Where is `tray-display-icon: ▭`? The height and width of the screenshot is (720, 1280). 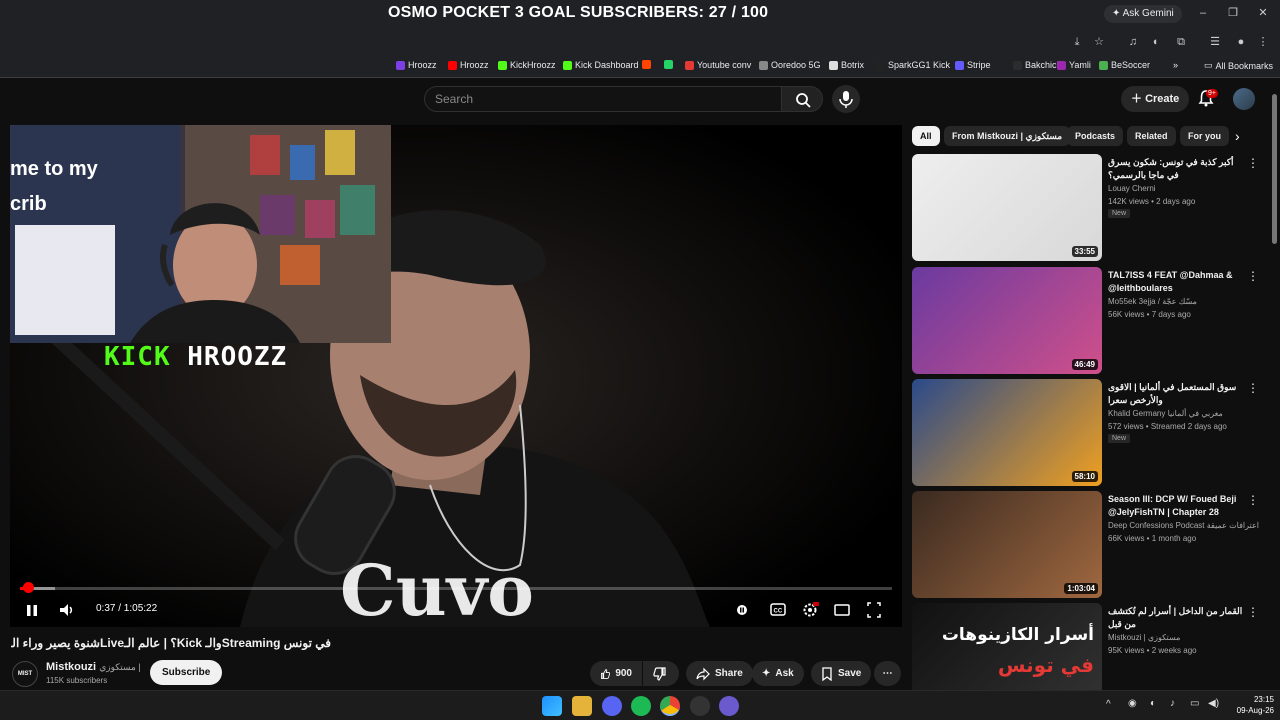
tray-display-icon: ▭ is located at coordinates (1194, 703).